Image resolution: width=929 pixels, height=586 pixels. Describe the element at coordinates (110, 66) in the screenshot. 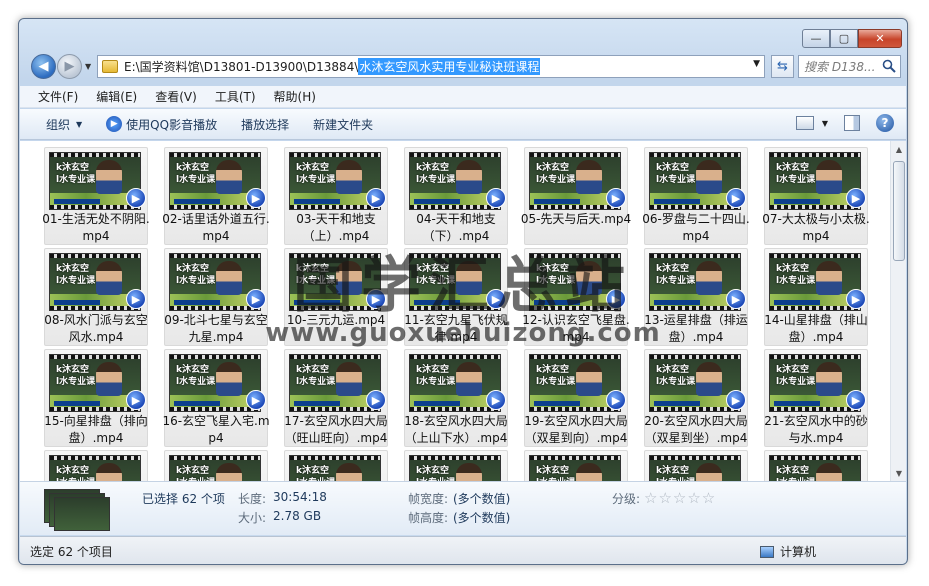

I see `folder-icon` at that location.